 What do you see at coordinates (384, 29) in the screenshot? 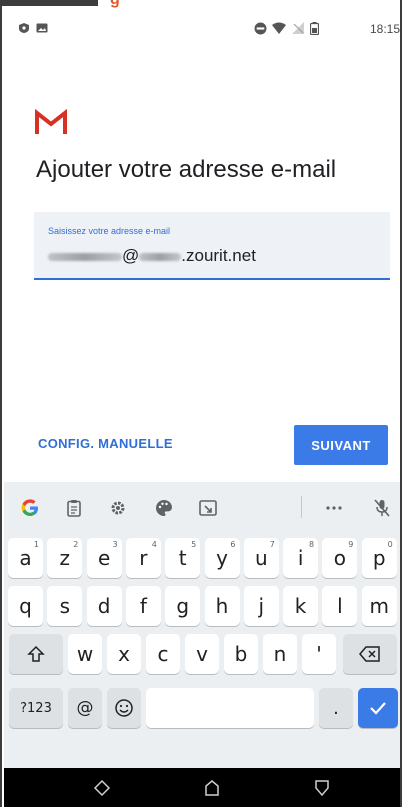
I see `status-time: 18:15` at bounding box center [384, 29].